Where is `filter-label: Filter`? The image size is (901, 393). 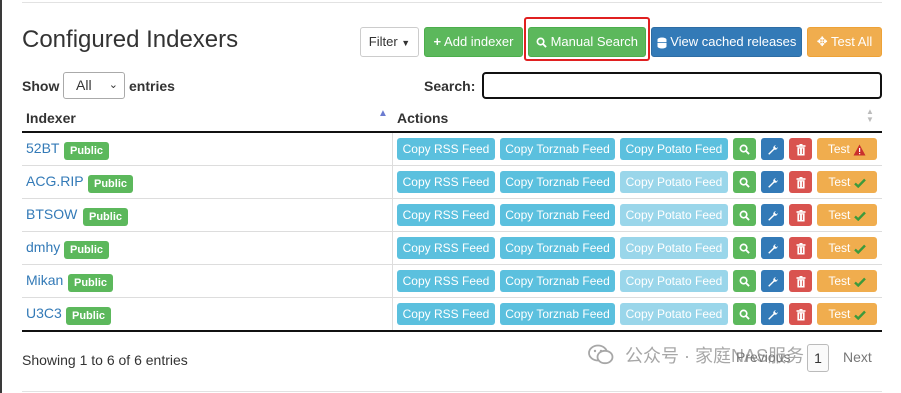
filter-label: Filter is located at coordinates (383, 41).